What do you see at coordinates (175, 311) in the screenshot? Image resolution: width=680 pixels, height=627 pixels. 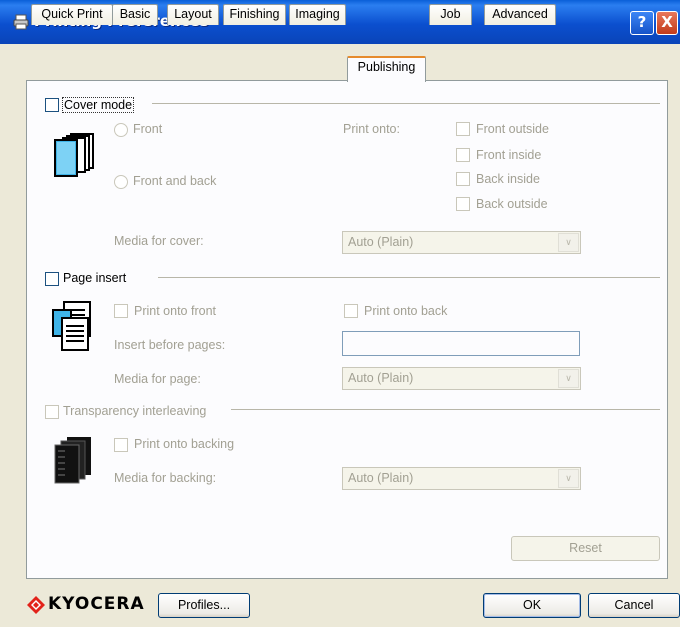 I see `print-onto-front-label: Print onto front` at bounding box center [175, 311].